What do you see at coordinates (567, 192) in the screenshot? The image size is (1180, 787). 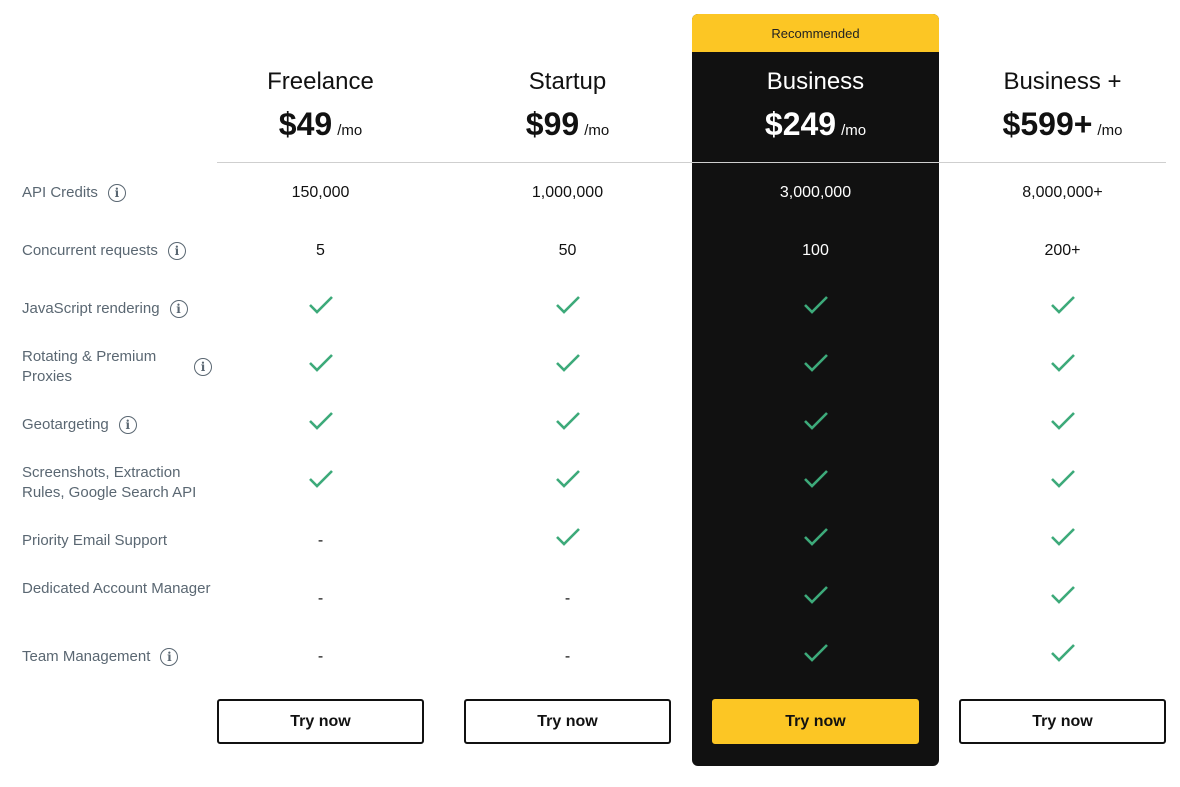 I see `value-cell: 1,000,000` at bounding box center [567, 192].